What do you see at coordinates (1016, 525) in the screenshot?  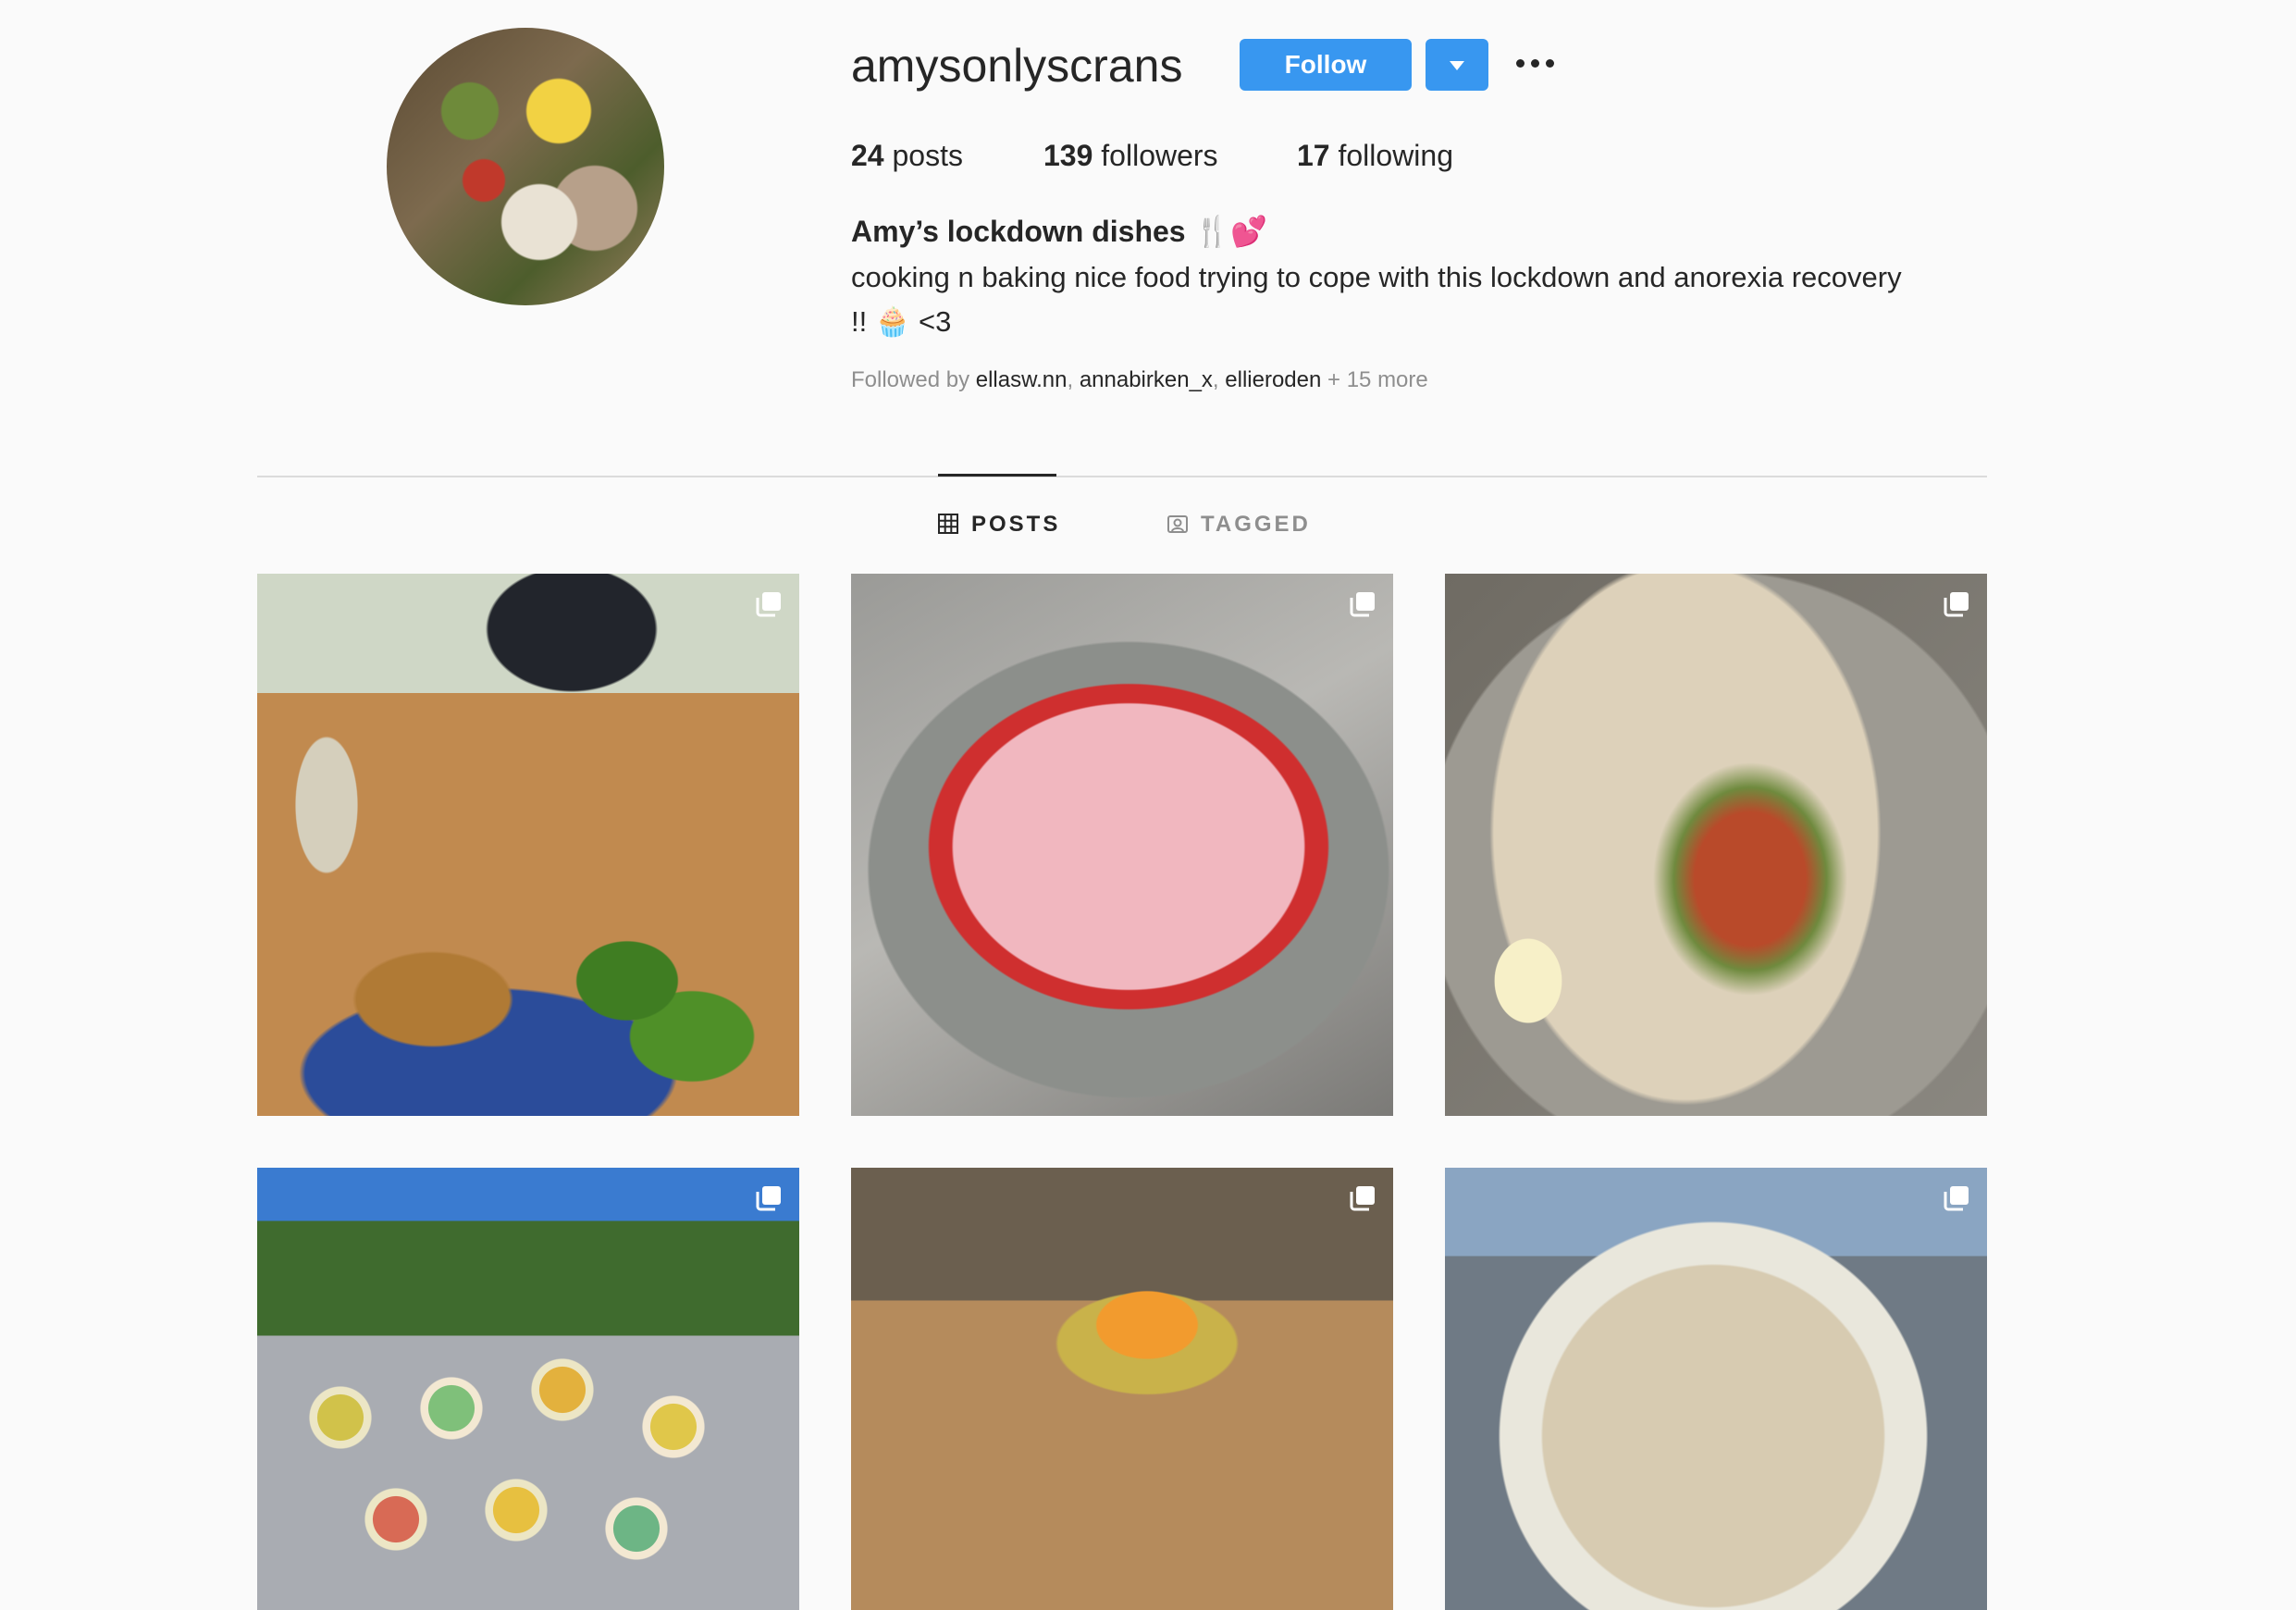 I see `tab-posts-label: POSTS` at bounding box center [1016, 525].